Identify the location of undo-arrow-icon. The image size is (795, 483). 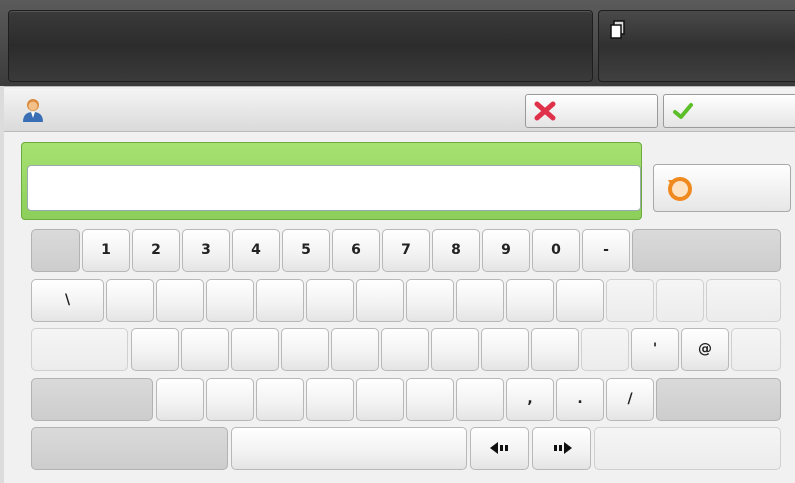
(680, 189).